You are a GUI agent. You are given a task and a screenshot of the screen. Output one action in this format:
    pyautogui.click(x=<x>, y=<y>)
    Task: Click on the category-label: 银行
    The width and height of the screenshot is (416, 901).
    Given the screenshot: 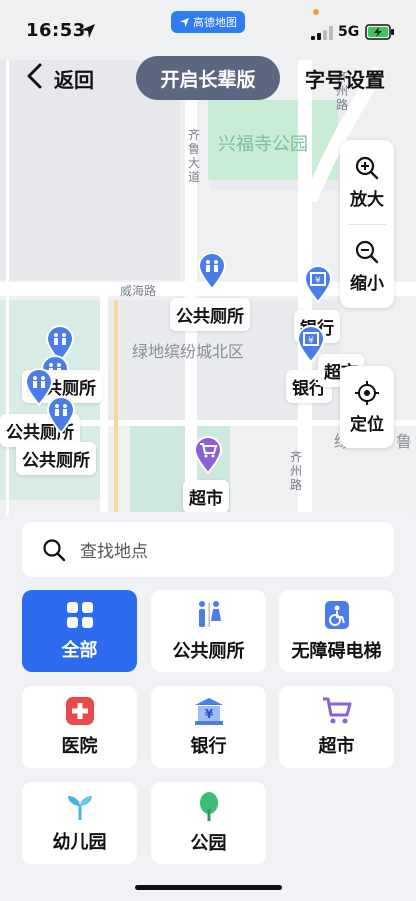 What is the action you would take?
    pyautogui.click(x=208, y=746)
    